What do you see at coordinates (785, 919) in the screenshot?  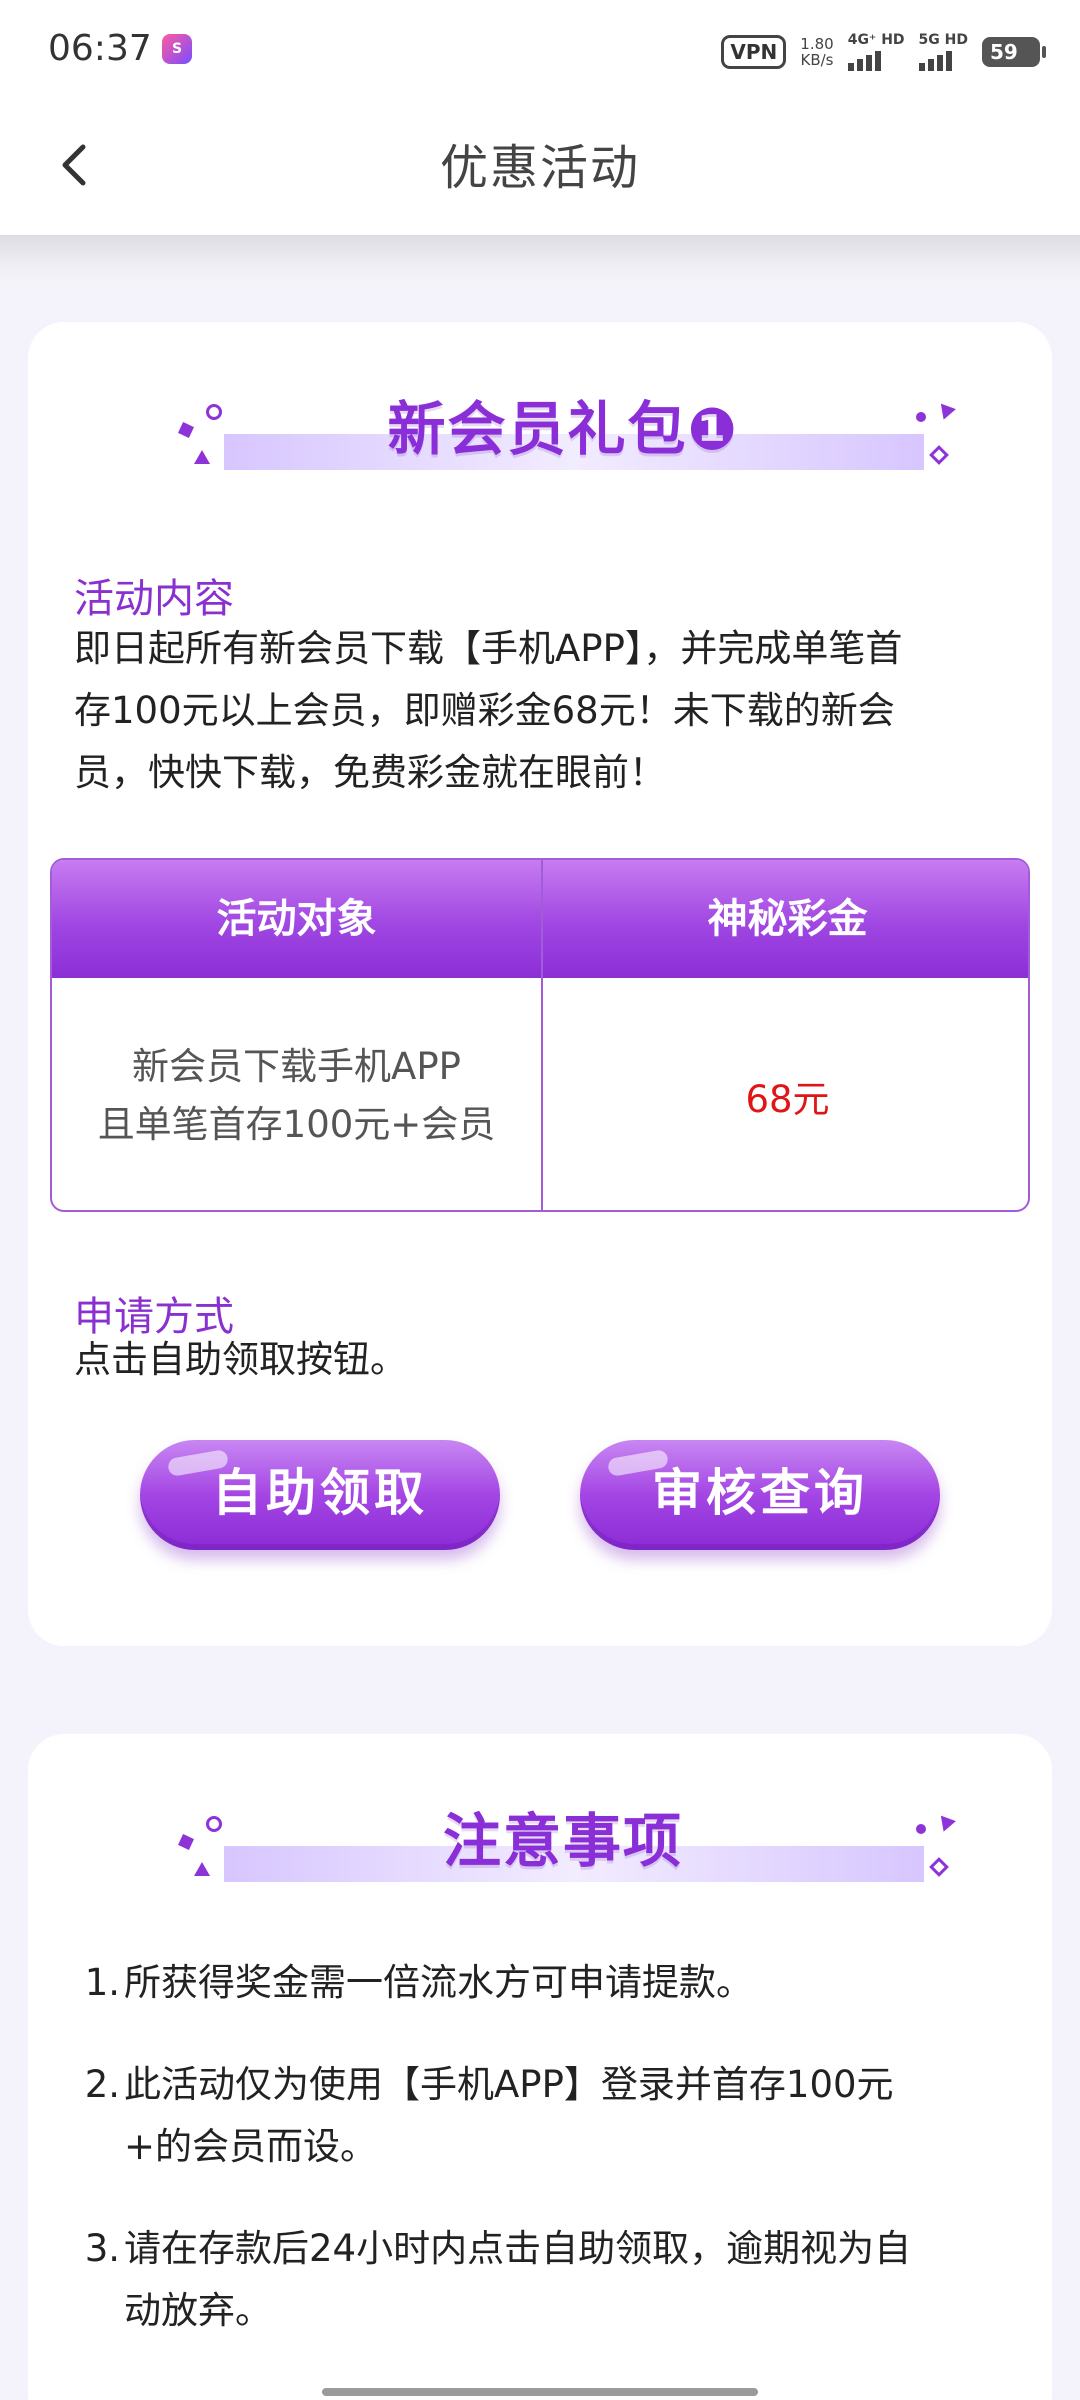 I see `table-header-bonus: 神秘彩金` at bounding box center [785, 919].